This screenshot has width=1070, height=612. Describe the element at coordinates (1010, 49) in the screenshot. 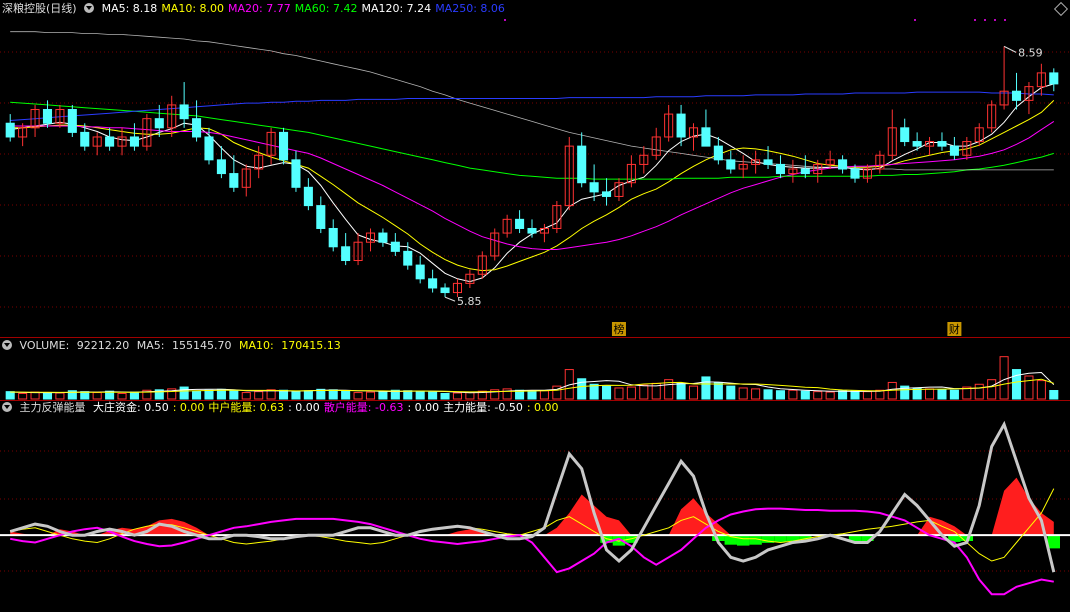

I see `high-pointer` at that location.